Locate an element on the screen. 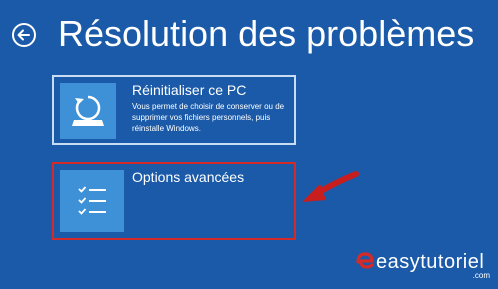 The width and height of the screenshot is (498, 289). back-arrow-icon is located at coordinates (24, 35).